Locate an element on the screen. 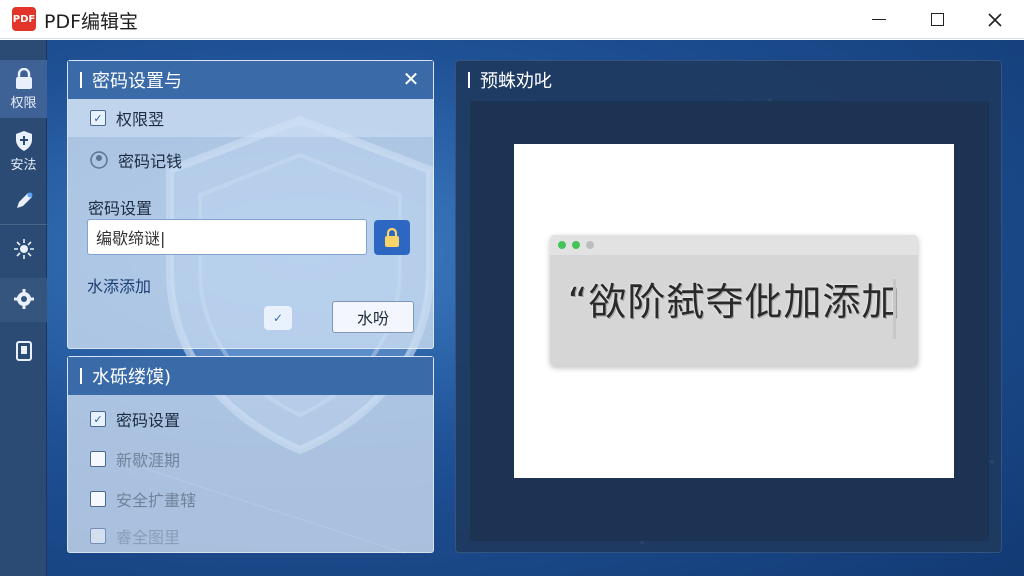  option-label: 安全扩畫辖 is located at coordinates (156, 500).